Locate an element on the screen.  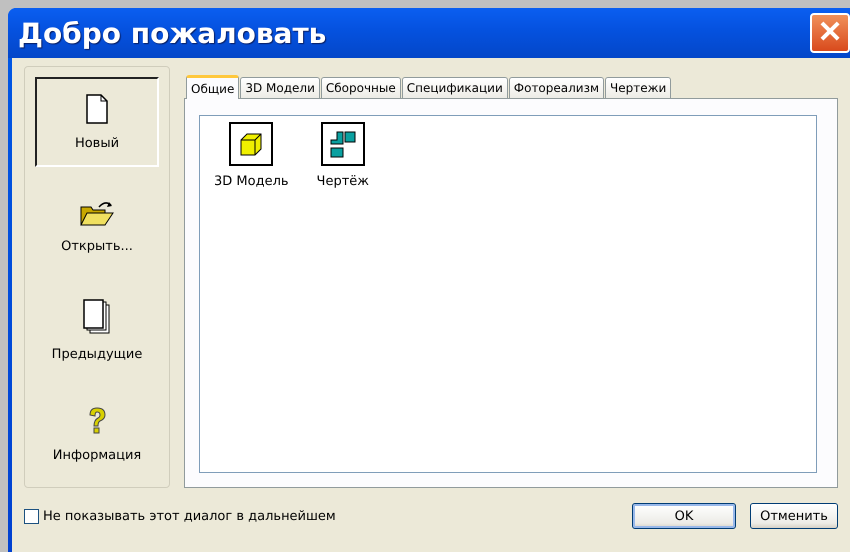
cancel-button: Отменить is located at coordinates (794, 516).